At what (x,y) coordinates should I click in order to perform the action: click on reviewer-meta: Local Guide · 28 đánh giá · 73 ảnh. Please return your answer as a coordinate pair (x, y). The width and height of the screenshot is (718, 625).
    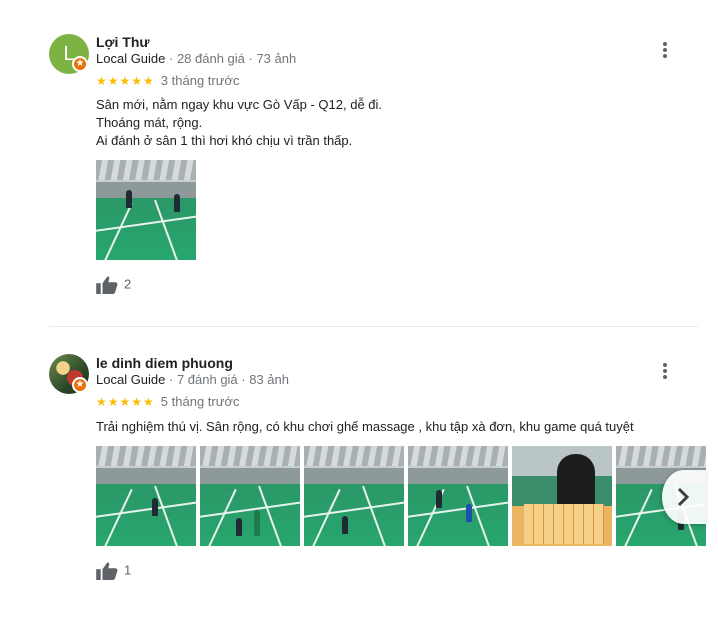
    Looking at the image, I should click on (196, 58).